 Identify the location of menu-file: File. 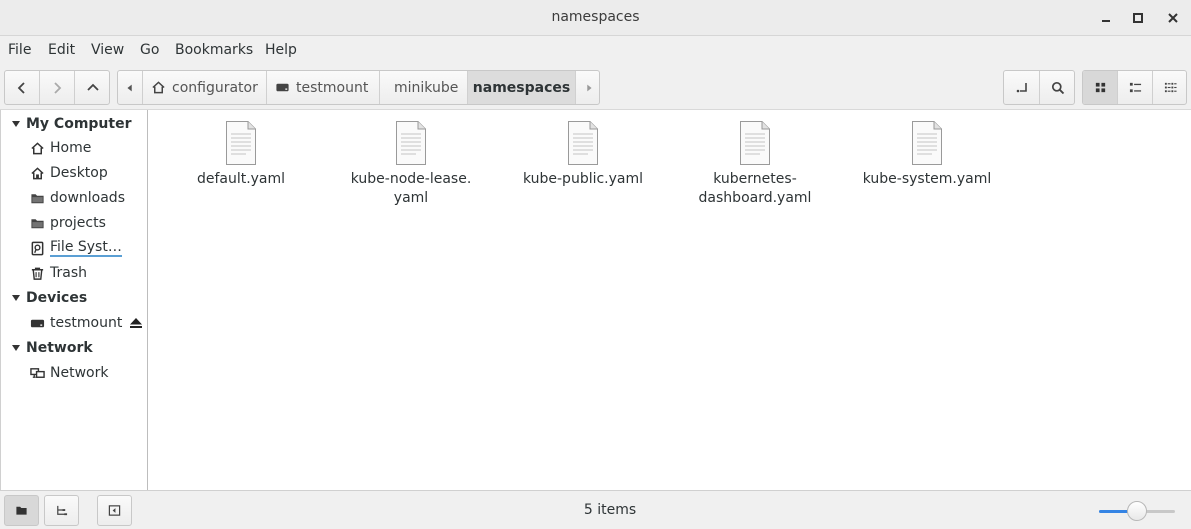
(19, 50).